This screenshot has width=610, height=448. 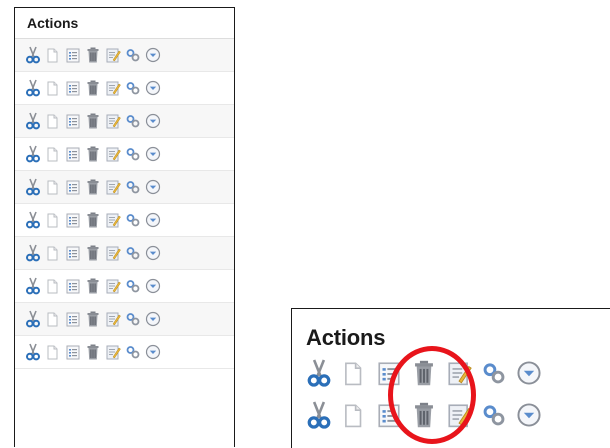 I want to click on zoomed-action-row, so click(x=451, y=373).